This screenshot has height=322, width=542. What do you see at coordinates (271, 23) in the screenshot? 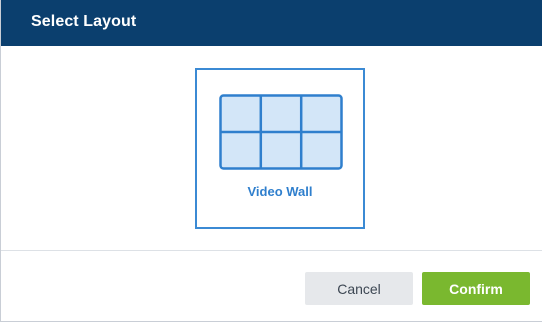
I see `dialog-header: Select Layout` at bounding box center [271, 23].